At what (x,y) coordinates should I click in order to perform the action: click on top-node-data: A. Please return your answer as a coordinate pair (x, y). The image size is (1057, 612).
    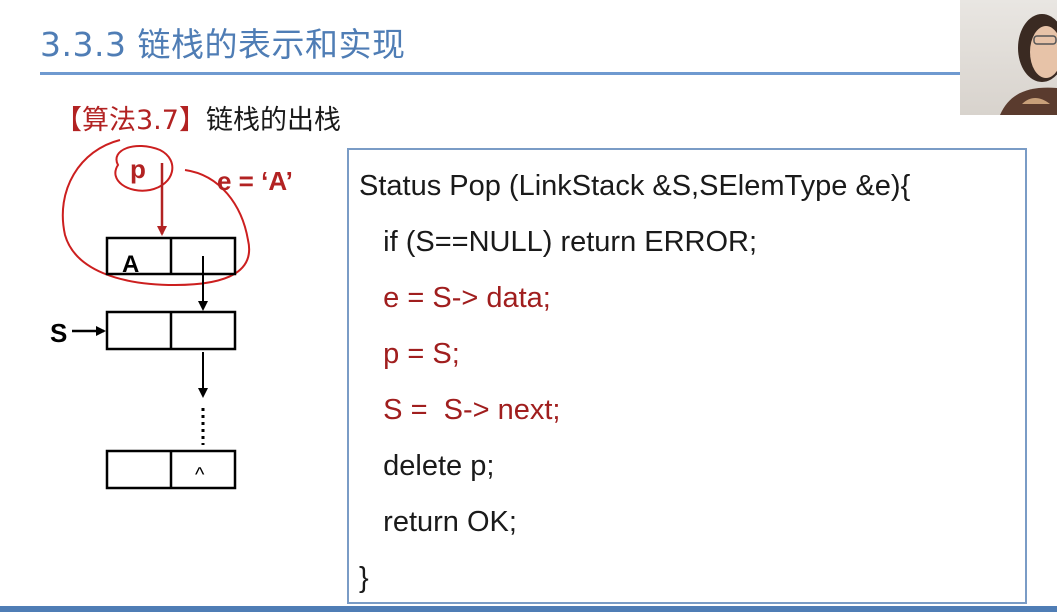
    Looking at the image, I should click on (130, 264).